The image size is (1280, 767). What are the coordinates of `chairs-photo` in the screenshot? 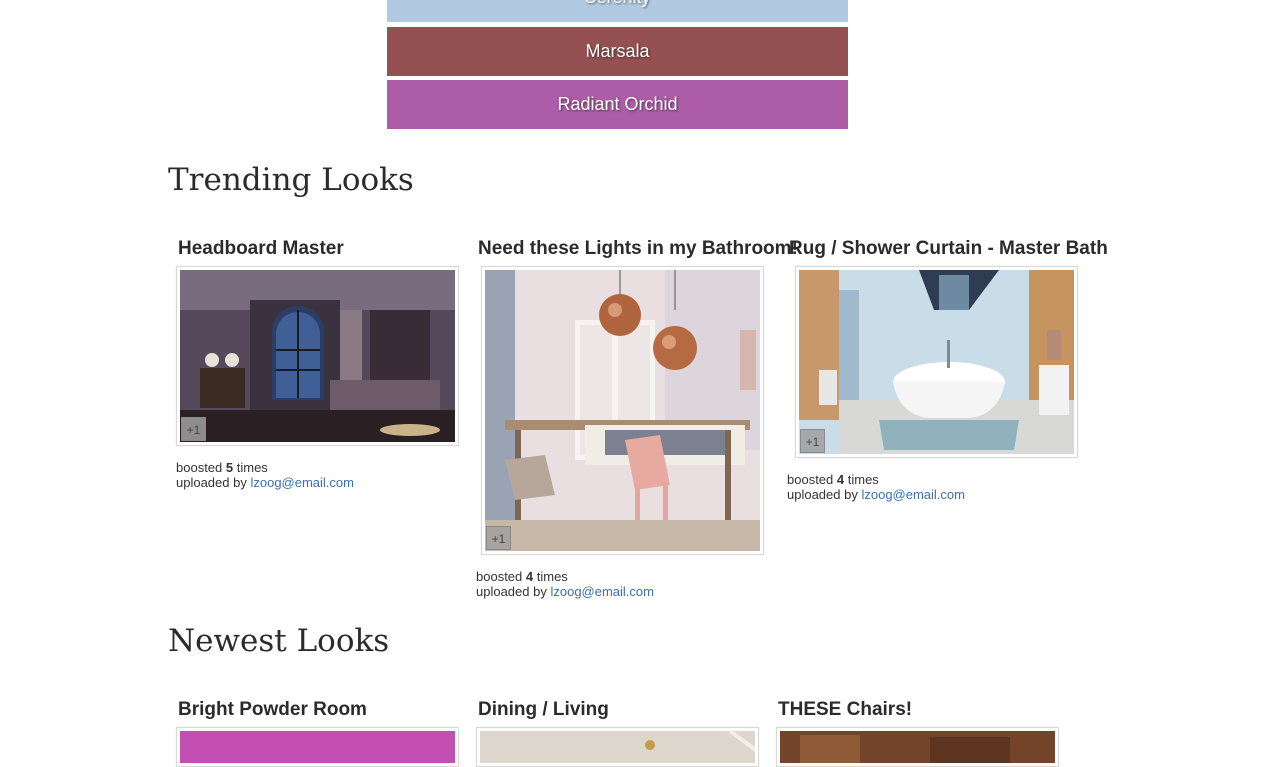 It's located at (917, 747).